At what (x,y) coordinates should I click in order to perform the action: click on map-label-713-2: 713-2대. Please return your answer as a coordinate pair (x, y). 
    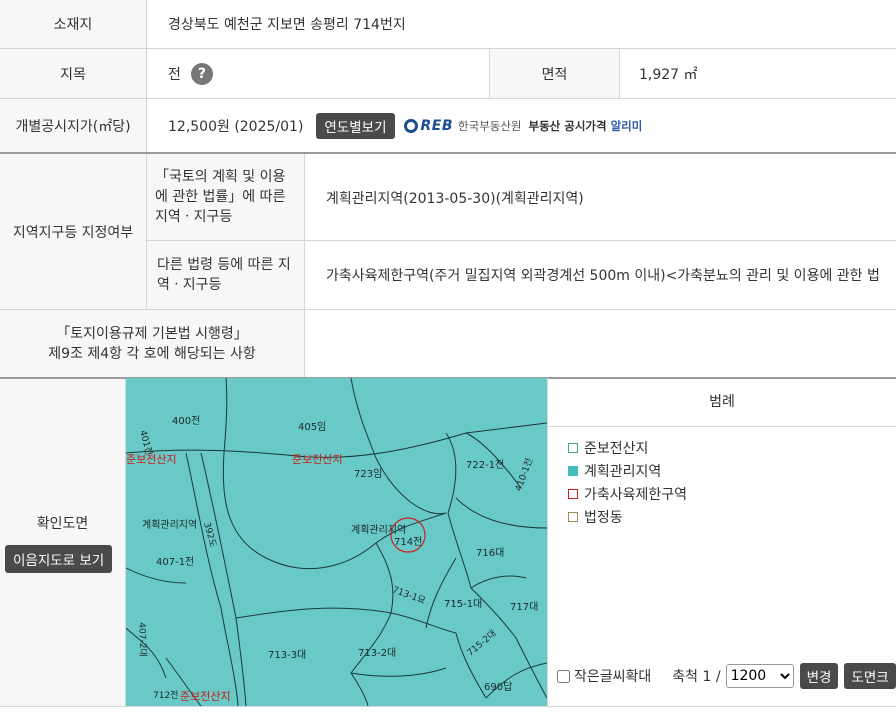
    Looking at the image, I should click on (377, 653).